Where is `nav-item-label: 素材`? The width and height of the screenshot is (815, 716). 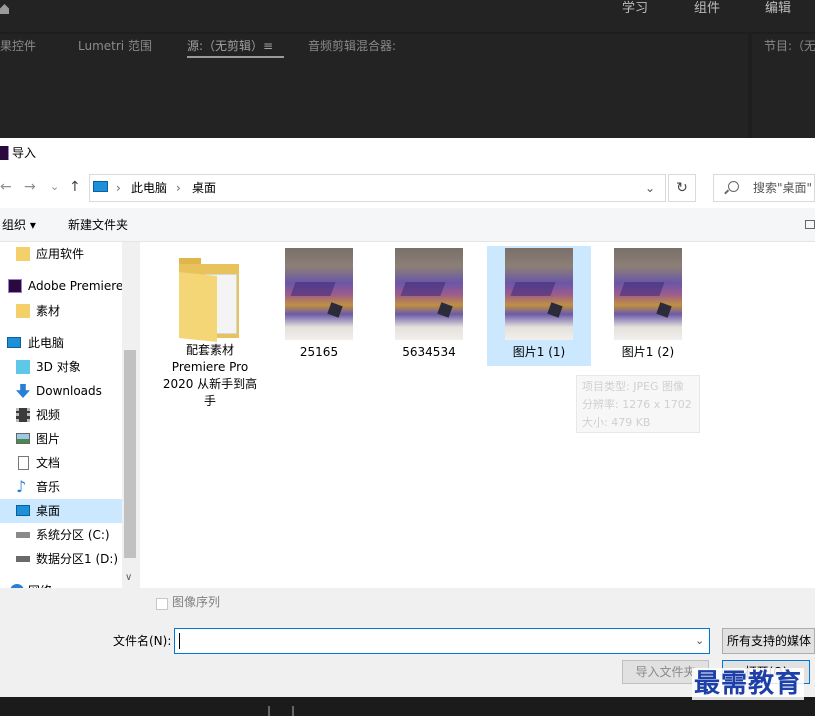 nav-item-label: 素材 is located at coordinates (48, 311).